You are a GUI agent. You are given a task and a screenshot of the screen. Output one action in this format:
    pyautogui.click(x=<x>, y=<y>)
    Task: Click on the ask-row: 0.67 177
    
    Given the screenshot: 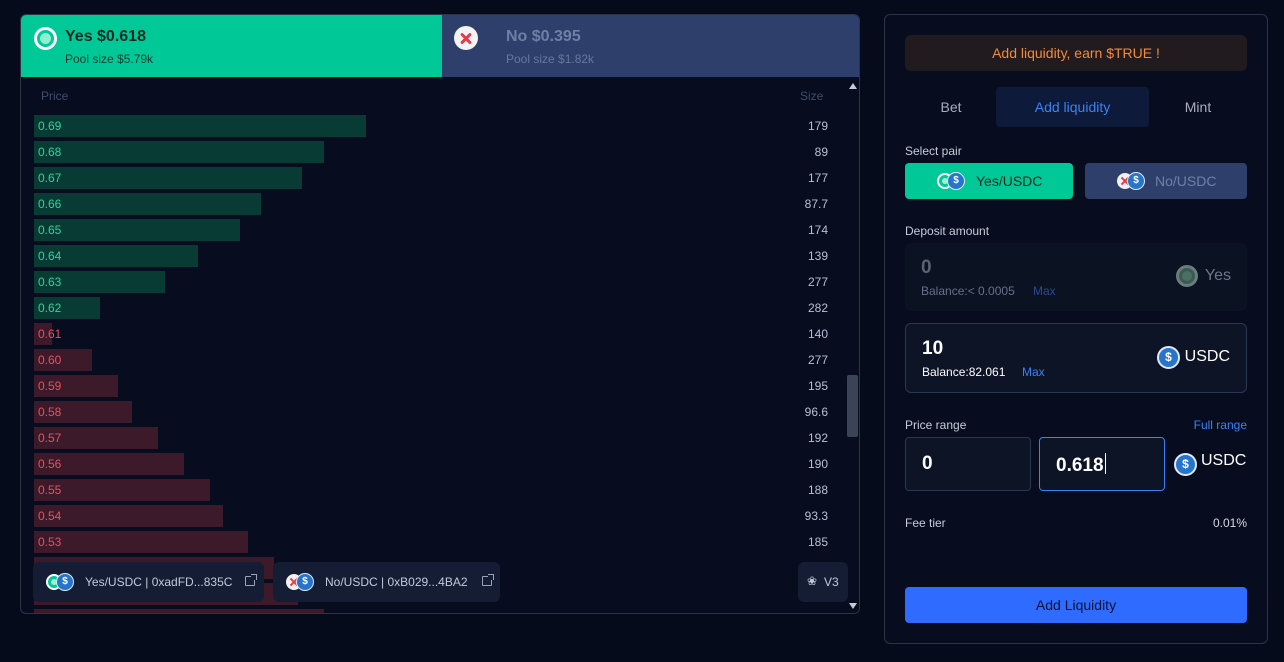 What is the action you would take?
    pyautogui.click(x=434, y=178)
    